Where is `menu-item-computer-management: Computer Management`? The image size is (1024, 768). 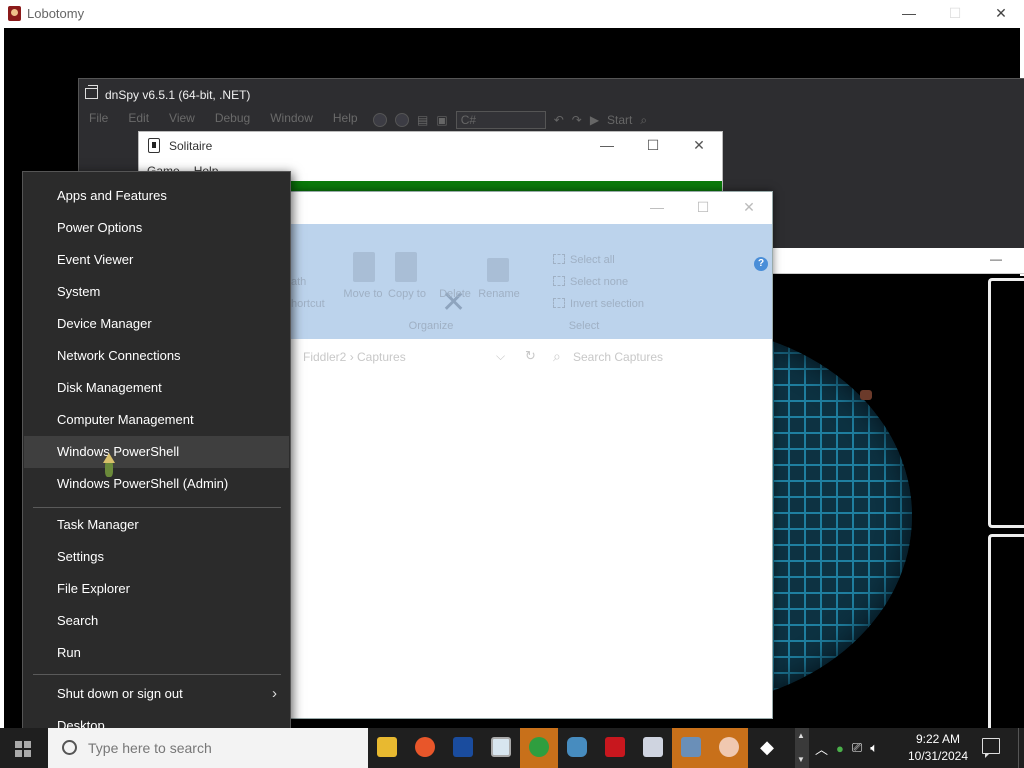 menu-item-computer-management: Computer Management is located at coordinates (156, 420).